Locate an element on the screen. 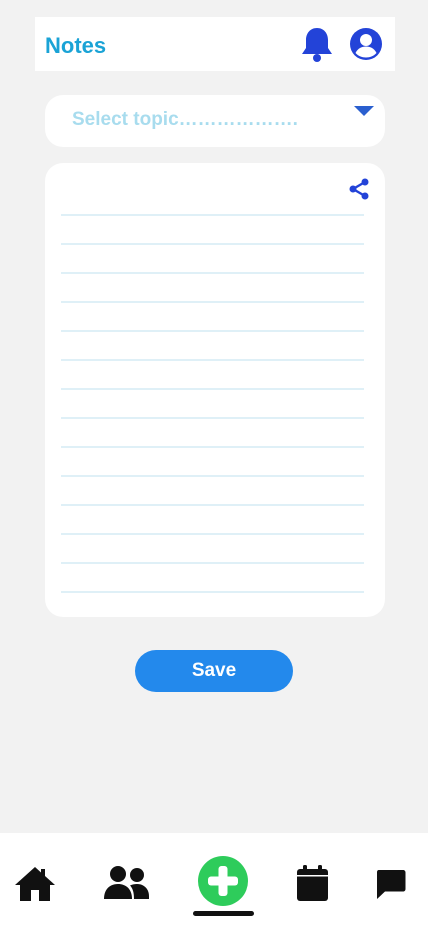 The height and width of the screenshot is (926, 428). topic-select: Select topic………………. is located at coordinates (215, 121).